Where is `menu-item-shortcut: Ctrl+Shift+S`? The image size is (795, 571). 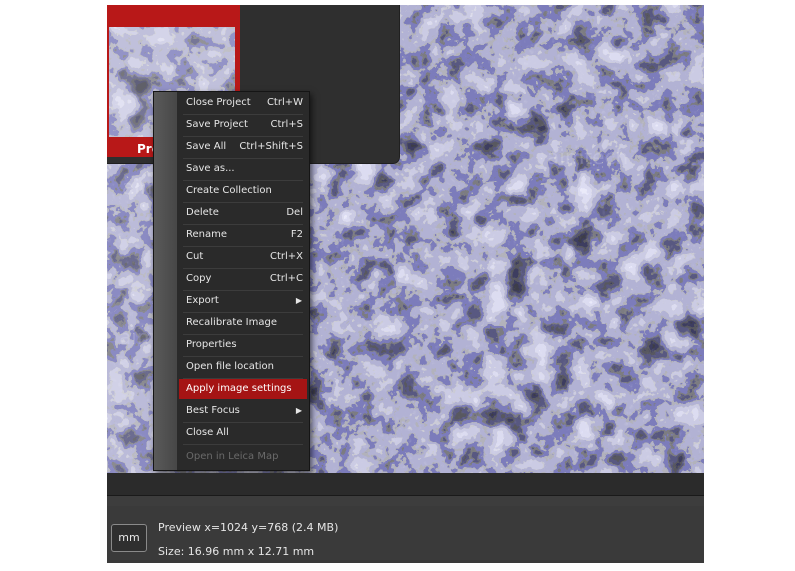
menu-item-shortcut: Ctrl+Shift+S is located at coordinates (271, 146).